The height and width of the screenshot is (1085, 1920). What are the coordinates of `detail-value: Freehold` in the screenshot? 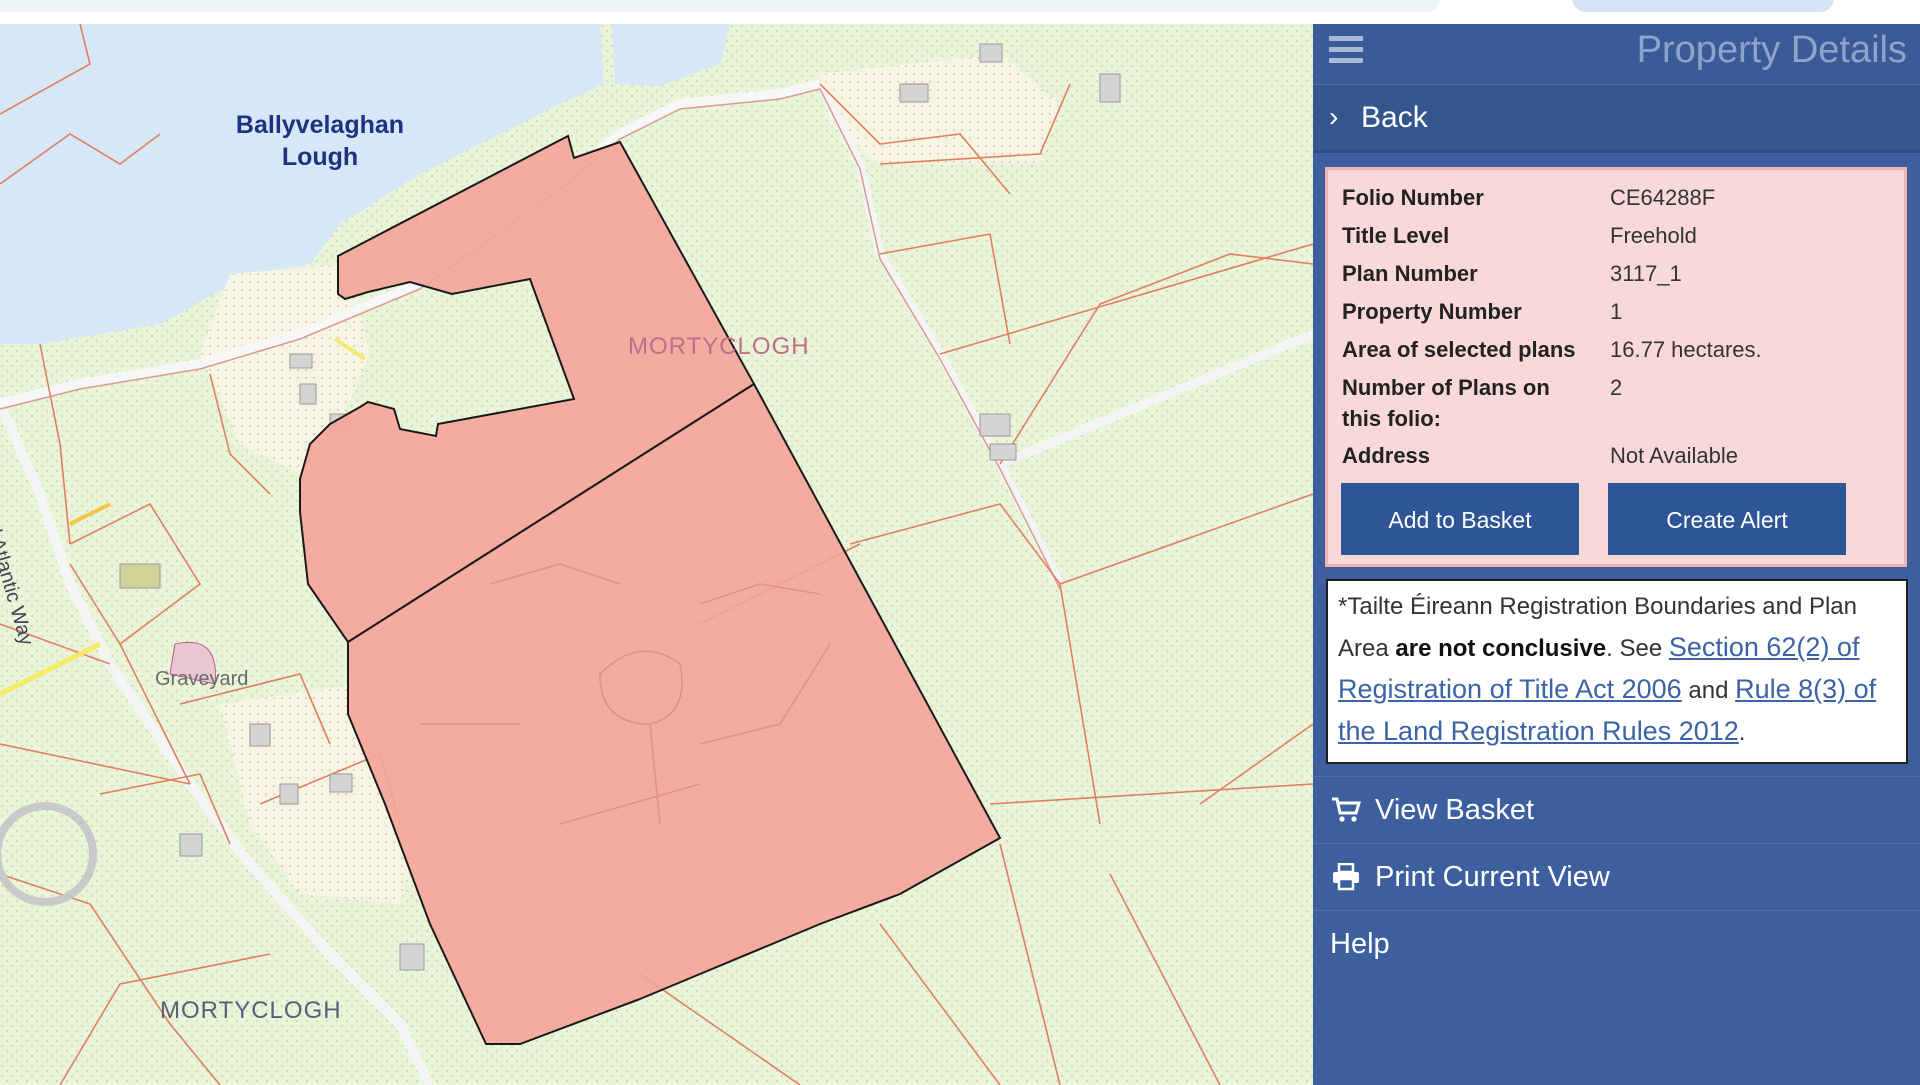 It's located at (1653, 235).